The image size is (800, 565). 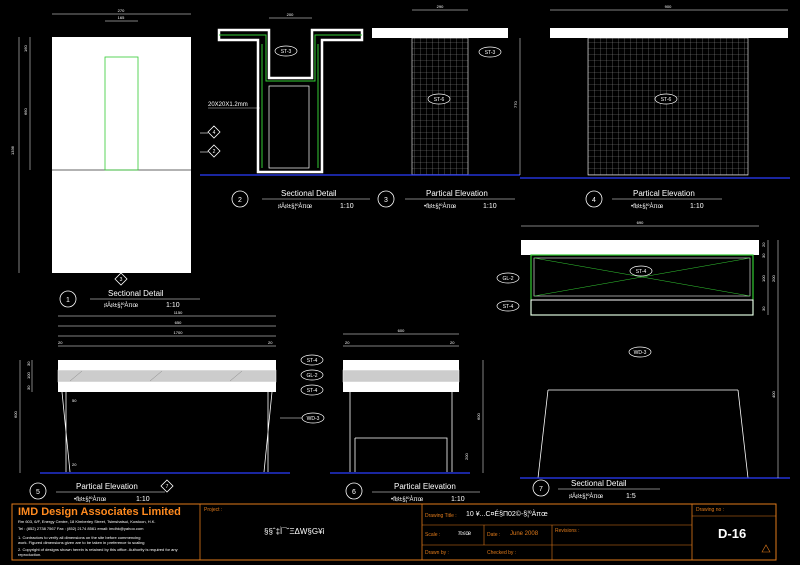 What do you see at coordinates (732, 533) in the screenshot?
I see `drawing-number: D-16` at bounding box center [732, 533].